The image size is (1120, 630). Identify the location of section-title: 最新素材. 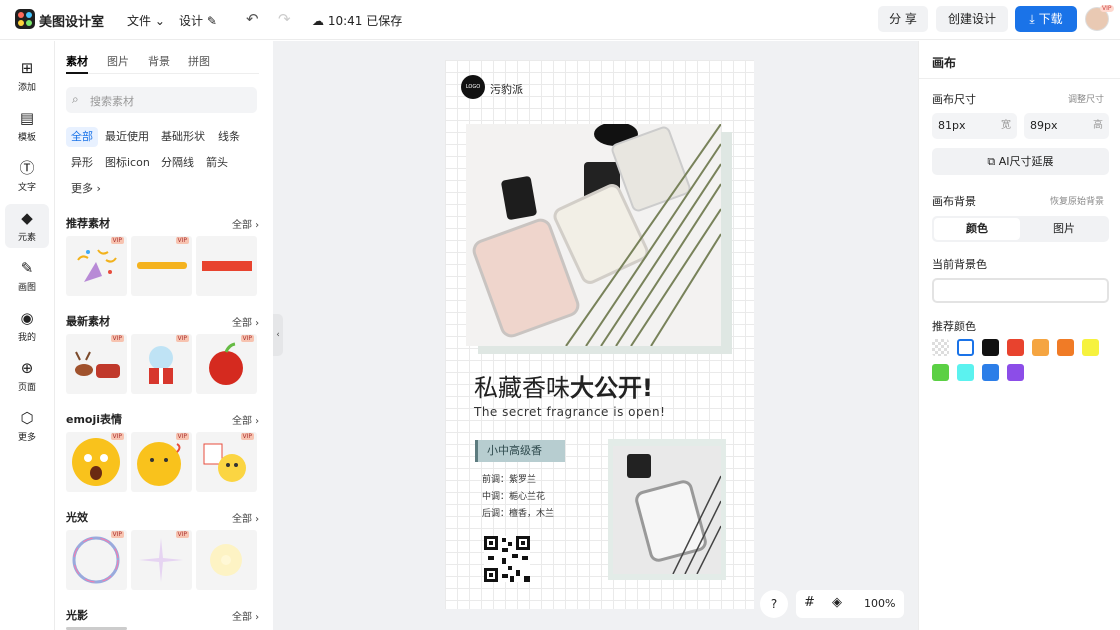
(88, 321).